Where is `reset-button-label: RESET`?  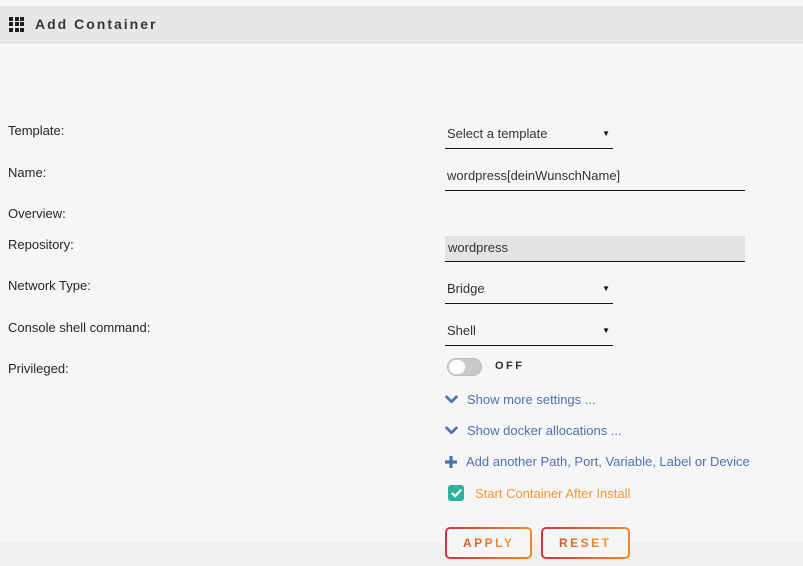
reset-button-label: RESET is located at coordinates (585, 543).